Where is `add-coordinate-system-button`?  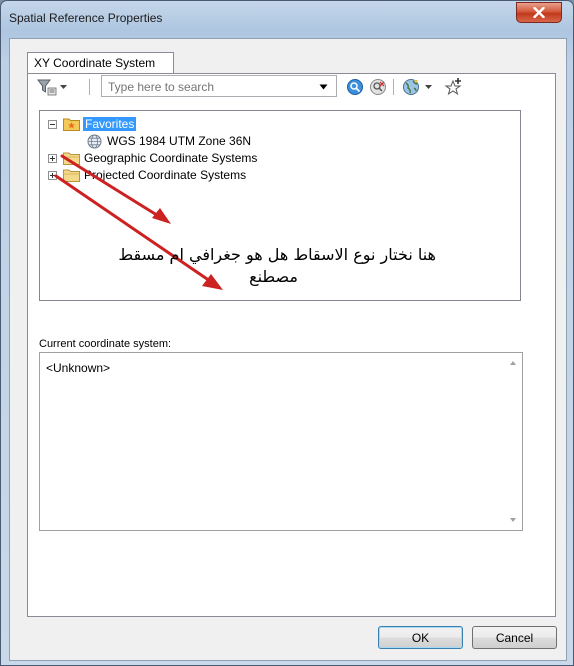
add-coordinate-system-button is located at coordinates (417, 87).